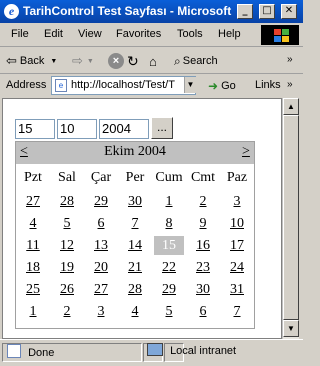  What do you see at coordinates (213, 86) in the screenshot?
I see `go-arrow-icon: ➜` at bounding box center [213, 86].